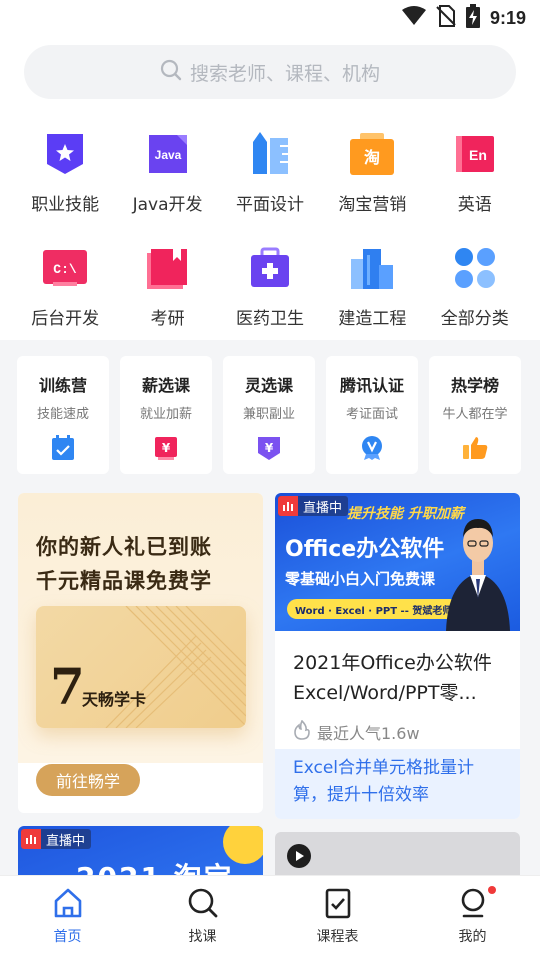 Image resolution: width=540 pixels, height=960 pixels. What do you see at coordinates (269, 205) in the screenshot?
I see `category-label: 平面设计` at bounding box center [269, 205].